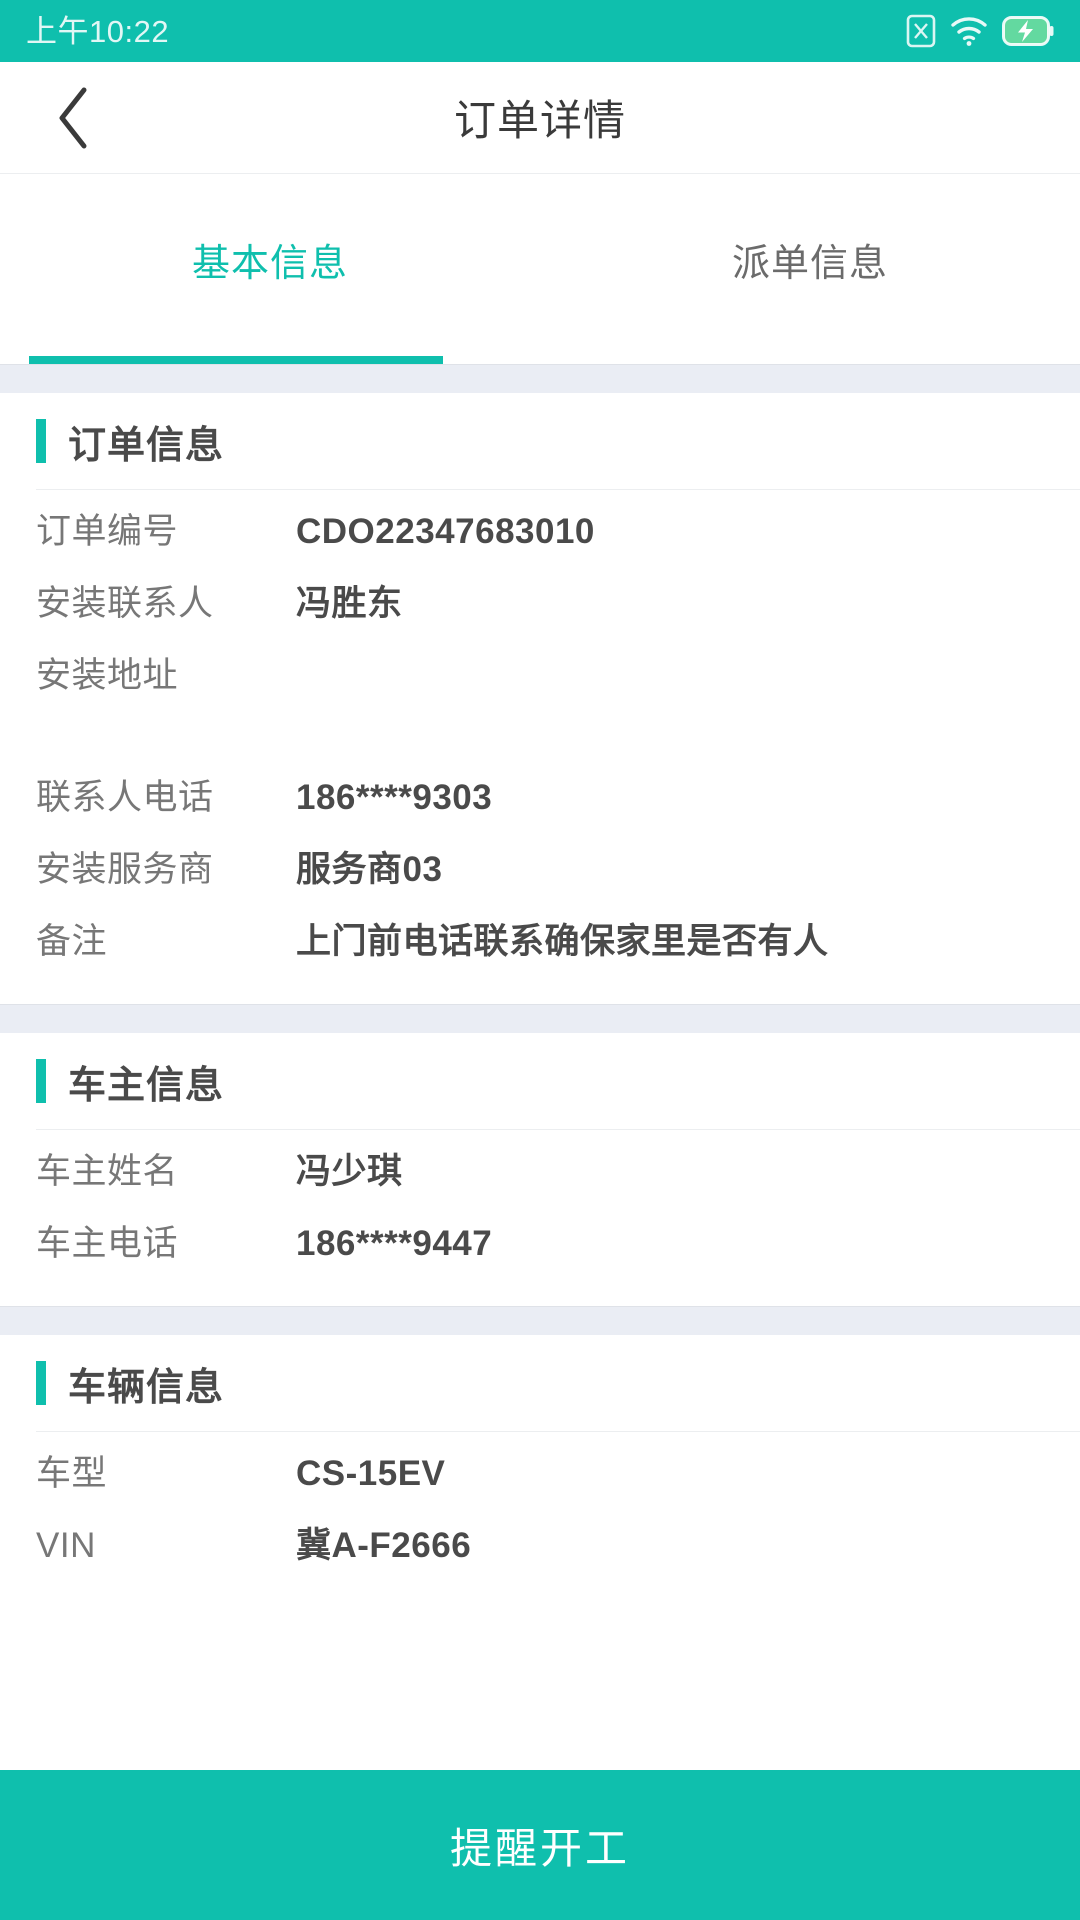 The width and height of the screenshot is (1080, 1920). What do you see at coordinates (72, 1473) in the screenshot?
I see `row-vehicle-model-label: 车型` at bounding box center [72, 1473].